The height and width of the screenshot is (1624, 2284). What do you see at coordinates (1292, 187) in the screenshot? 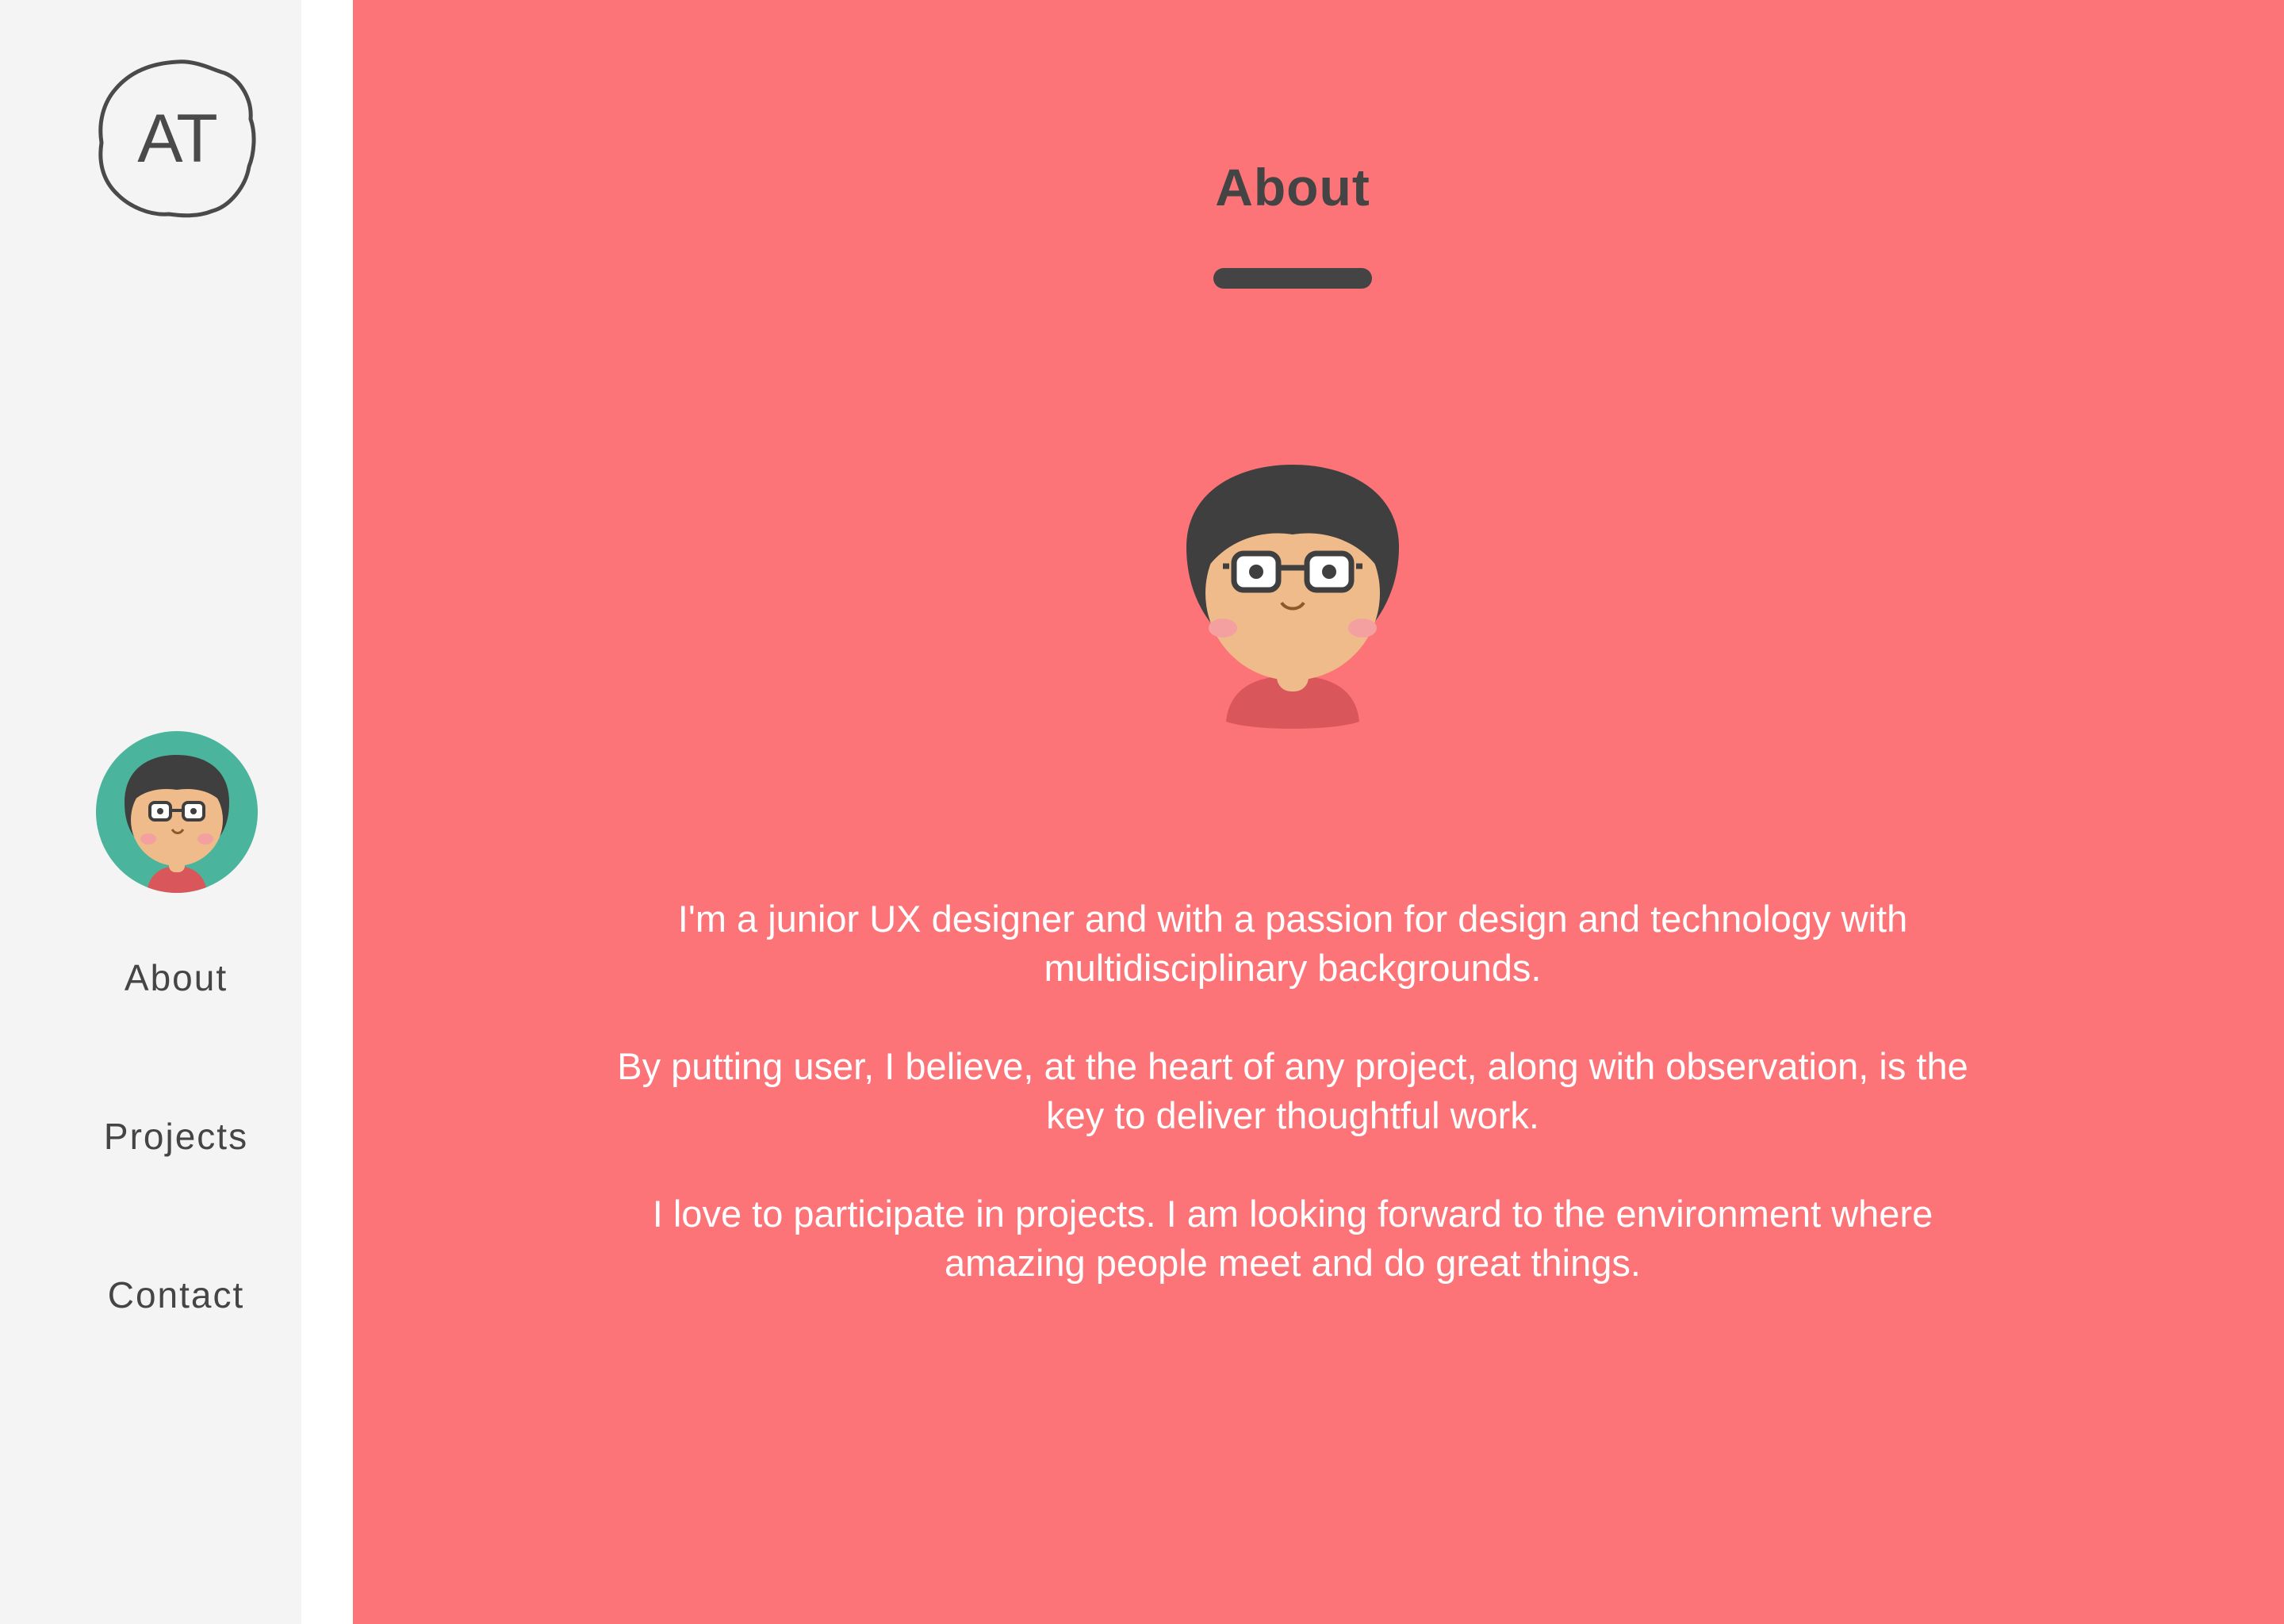
I see `page-title: About` at bounding box center [1292, 187].